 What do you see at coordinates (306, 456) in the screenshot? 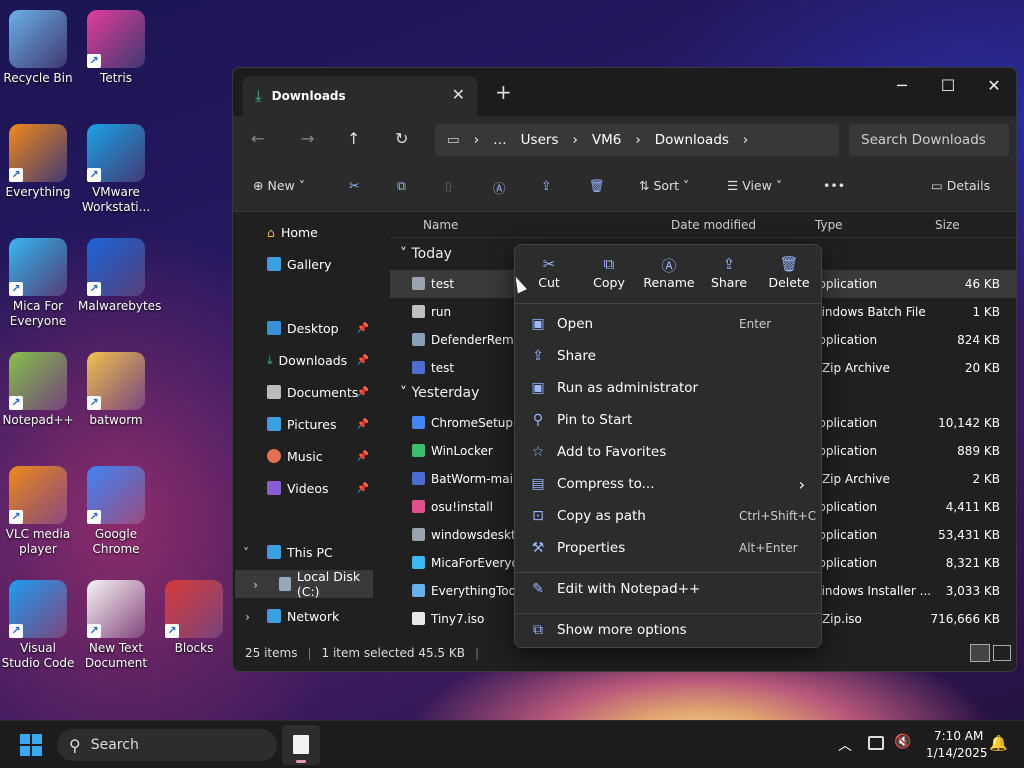
I see `nav-music: Music 📌` at bounding box center [306, 456].